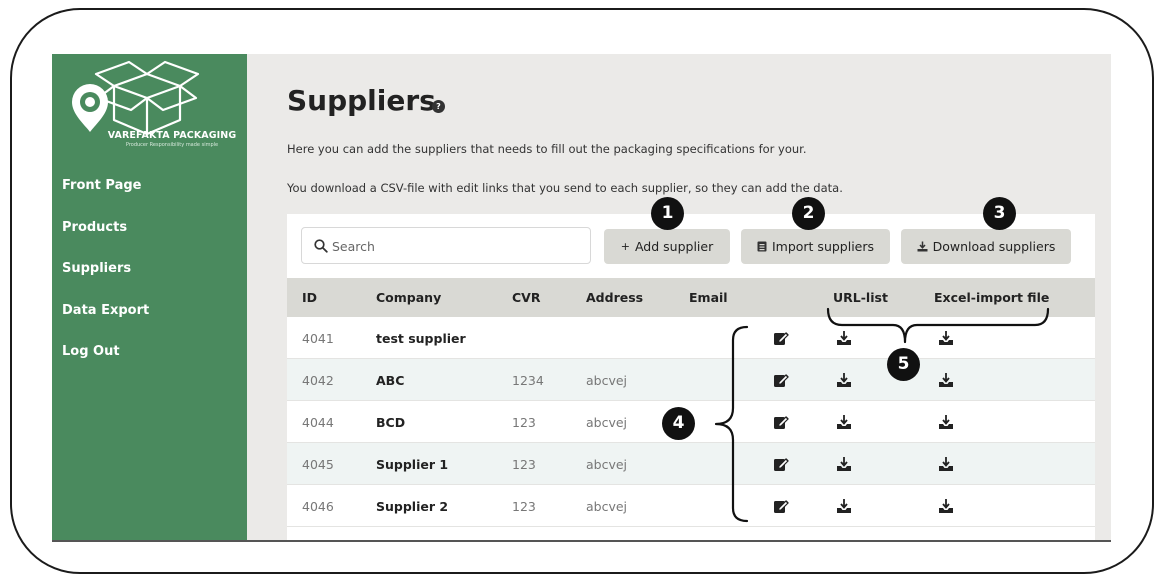 The height and width of the screenshot is (580, 1161). Describe the element at coordinates (903, 364) in the screenshot. I see `callout-marker-5: 5` at that location.